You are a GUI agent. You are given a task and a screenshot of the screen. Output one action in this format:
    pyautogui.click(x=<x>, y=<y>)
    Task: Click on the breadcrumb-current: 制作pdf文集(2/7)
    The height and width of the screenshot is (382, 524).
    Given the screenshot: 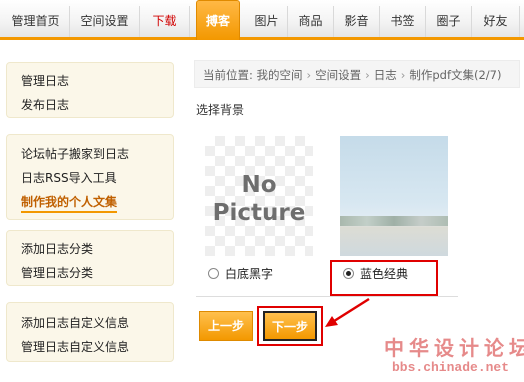 What is the action you would take?
    pyautogui.click(x=455, y=75)
    